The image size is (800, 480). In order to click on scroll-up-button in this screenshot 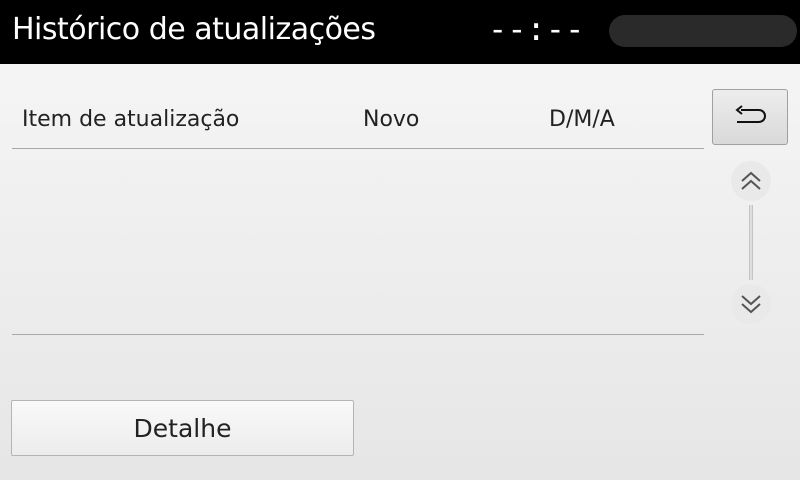, I will do `click(751, 181)`.